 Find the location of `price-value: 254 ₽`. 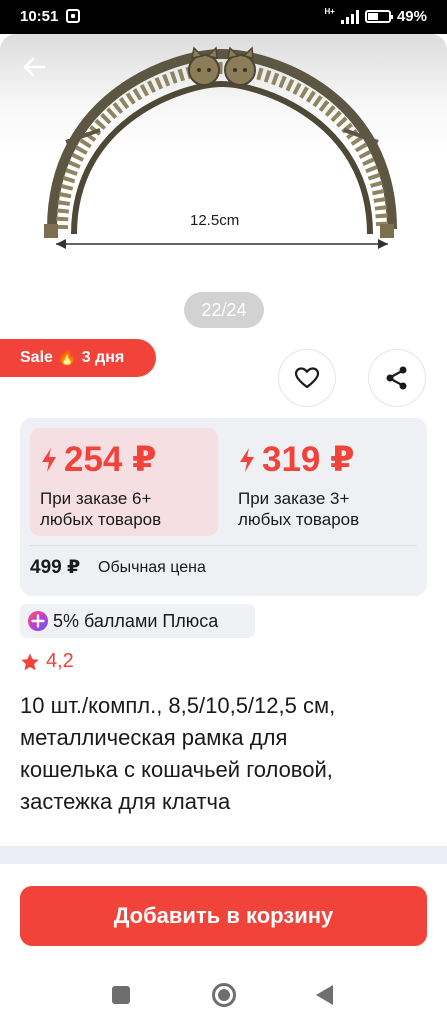

price-value: 254 ₽ is located at coordinates (110, 459).